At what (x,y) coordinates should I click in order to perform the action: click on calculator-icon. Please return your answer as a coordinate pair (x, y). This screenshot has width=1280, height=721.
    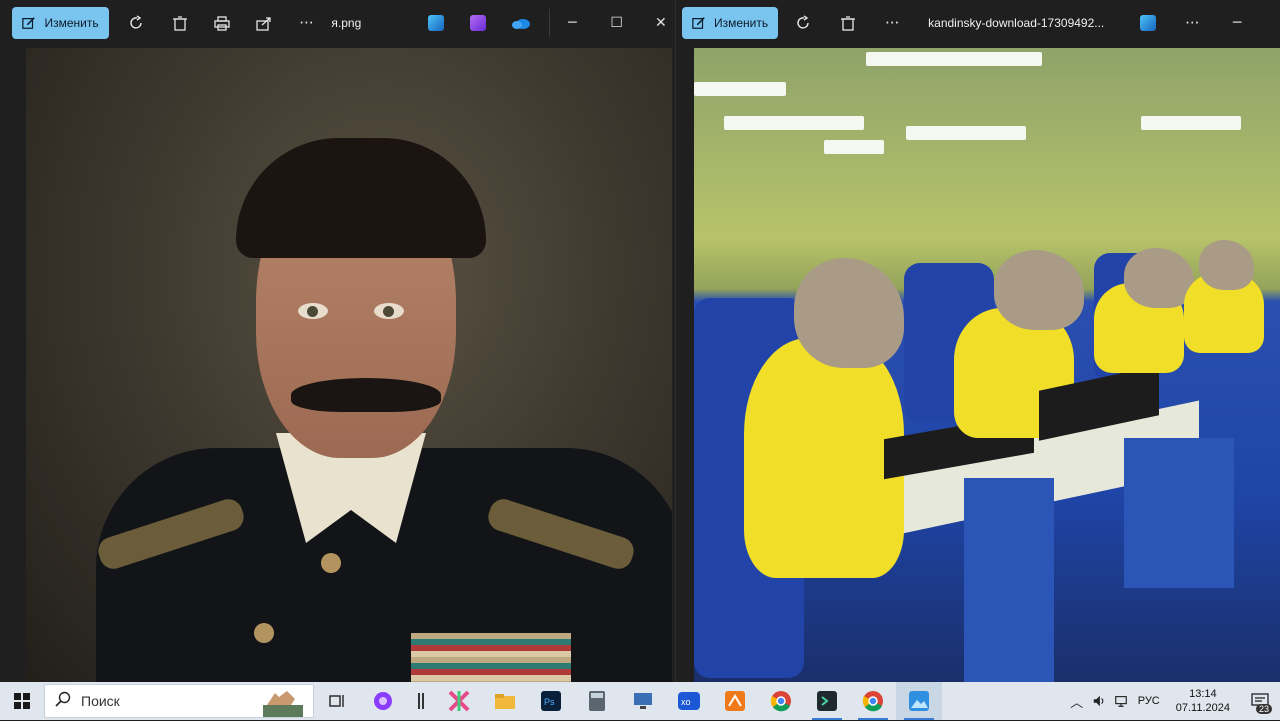
    Looking at the image, I should click on (597, 701).